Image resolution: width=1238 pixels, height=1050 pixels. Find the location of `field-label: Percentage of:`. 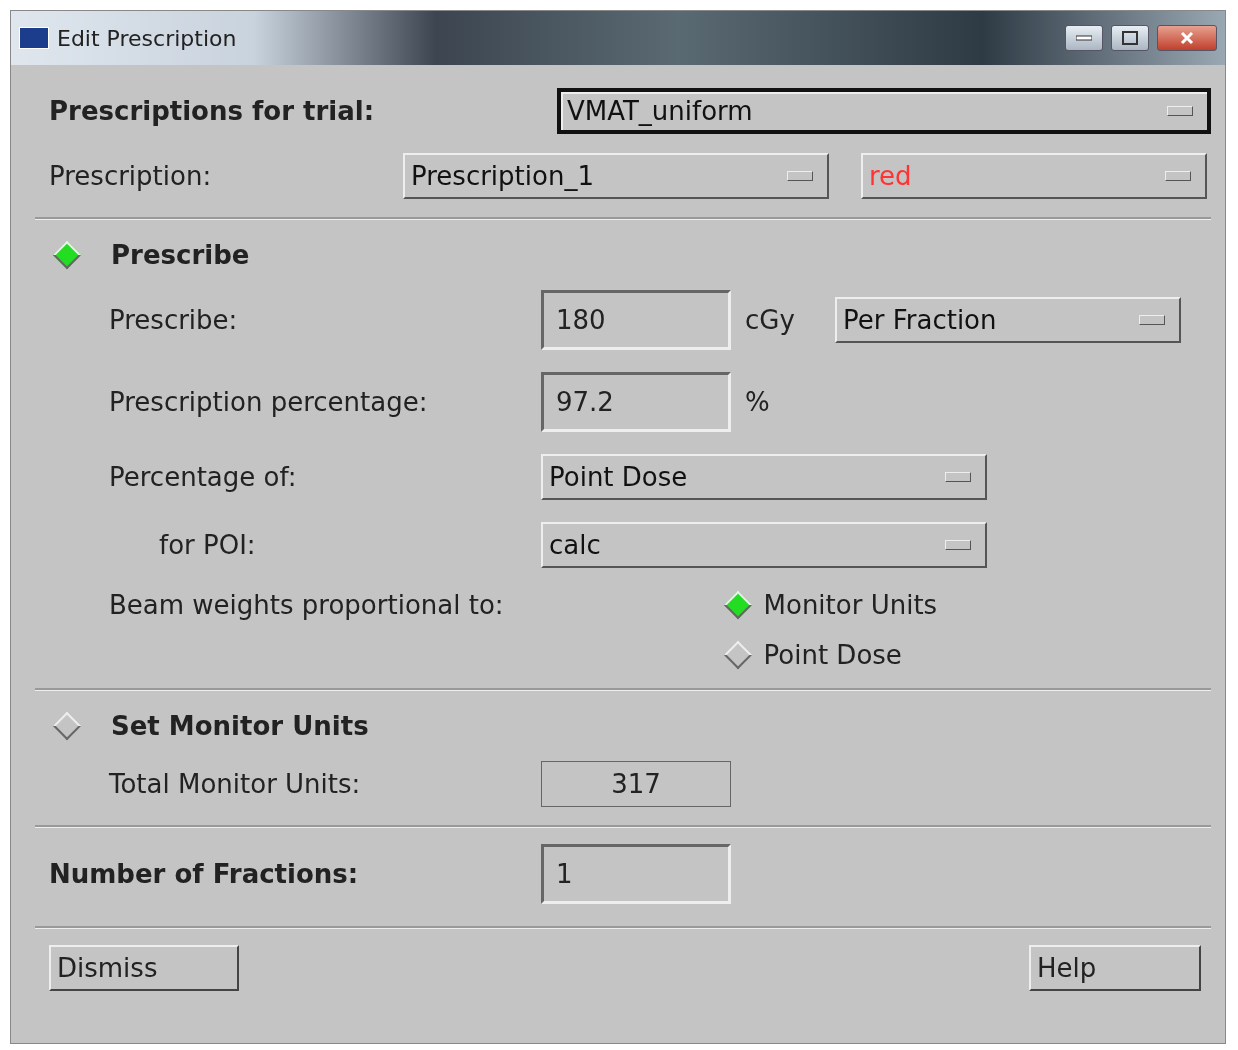

field-label: Percentage of: is located at coordinates (203, 477).